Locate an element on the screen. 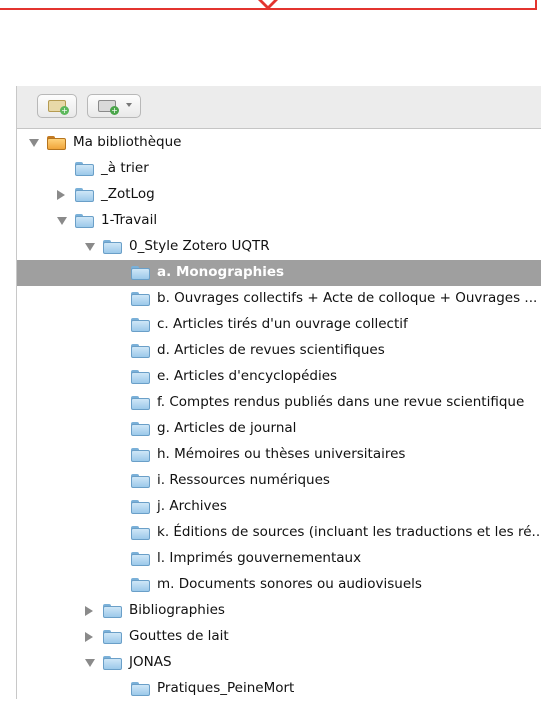  collection-row: g. Articles de journal is located at coordinates (279, 429).